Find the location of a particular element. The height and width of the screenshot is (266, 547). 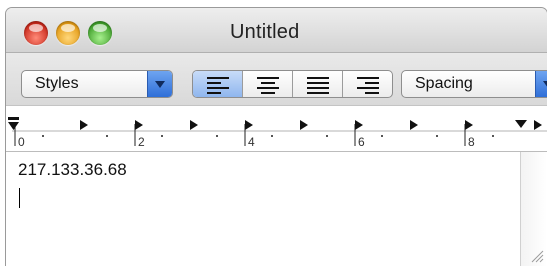

ruler-label-4: 4 is located at coordinates (251, 142).